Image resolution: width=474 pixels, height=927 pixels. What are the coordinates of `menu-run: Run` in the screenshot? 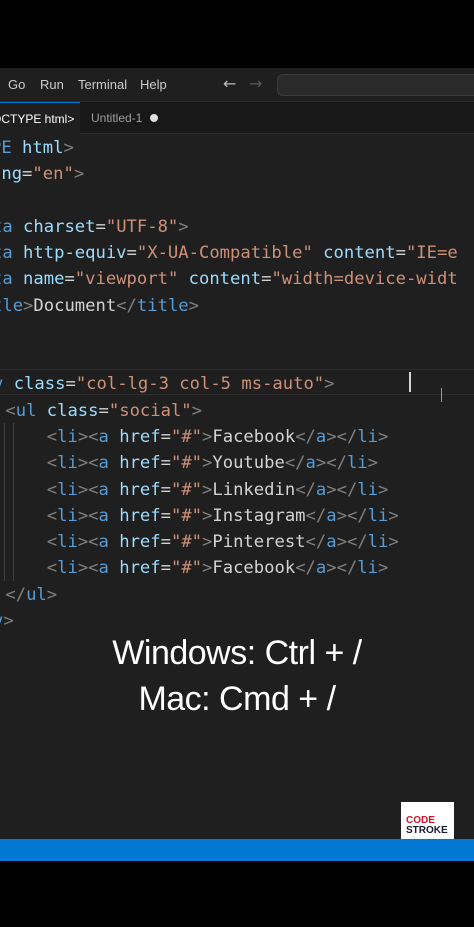 It's located at (52, 84).